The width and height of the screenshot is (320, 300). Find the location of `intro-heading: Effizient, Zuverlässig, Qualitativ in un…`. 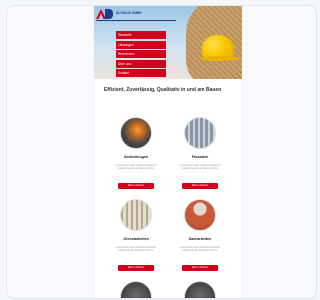

intro-heading: Effizient, Zuverlässig, Qualitativ in un… is located at coordinates (163, 90).